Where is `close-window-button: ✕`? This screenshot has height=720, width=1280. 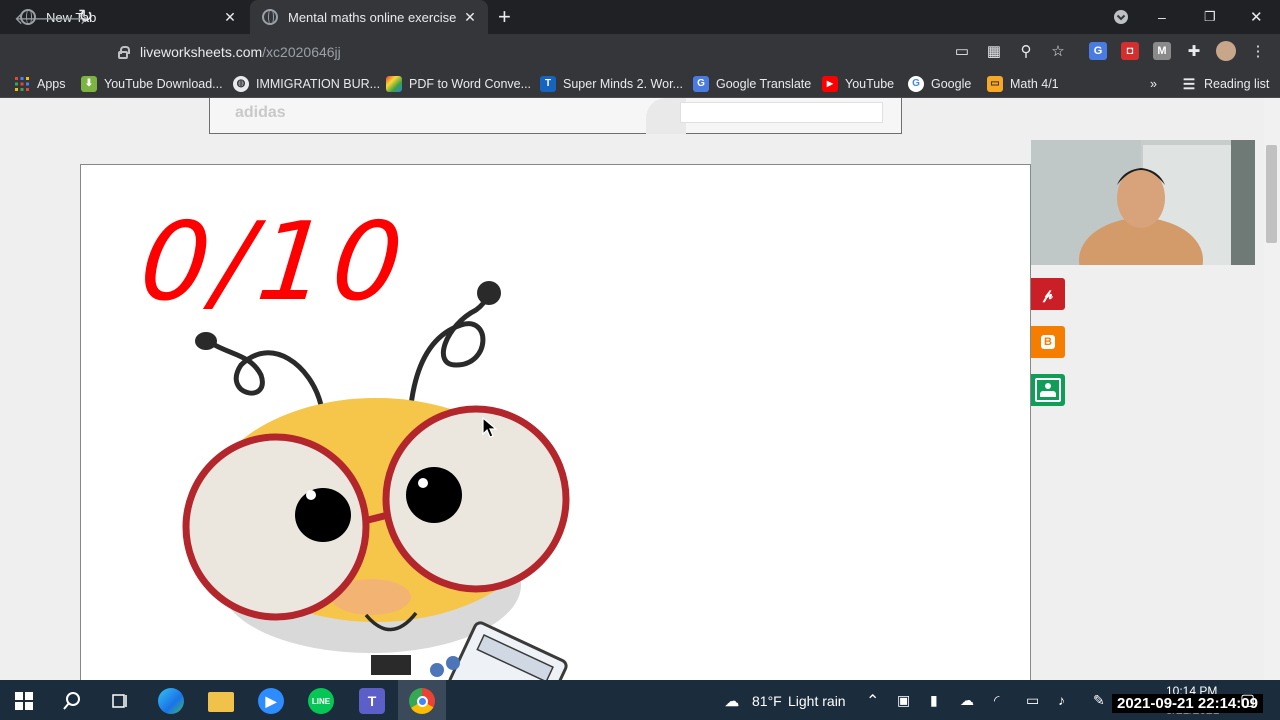 close-window-button: ✕ is located at coordinates (1256, 17).